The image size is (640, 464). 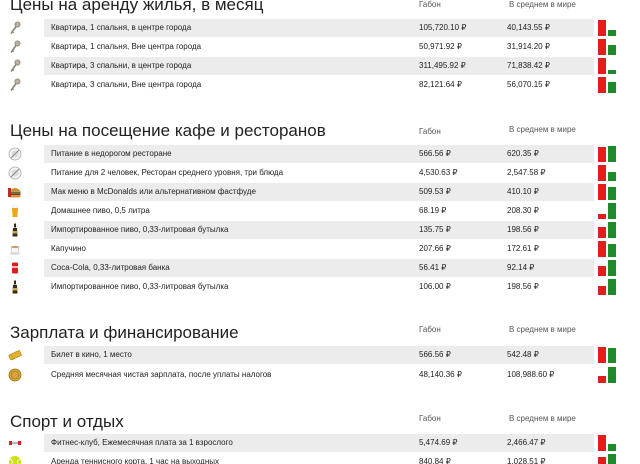 I want to click on world-price: 172.61 ₽, so click(x=523, y=248).